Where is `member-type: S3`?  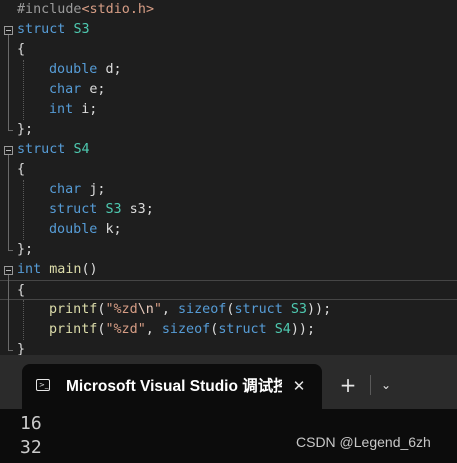 member-type: S3 is located at coordinates (113, 209).